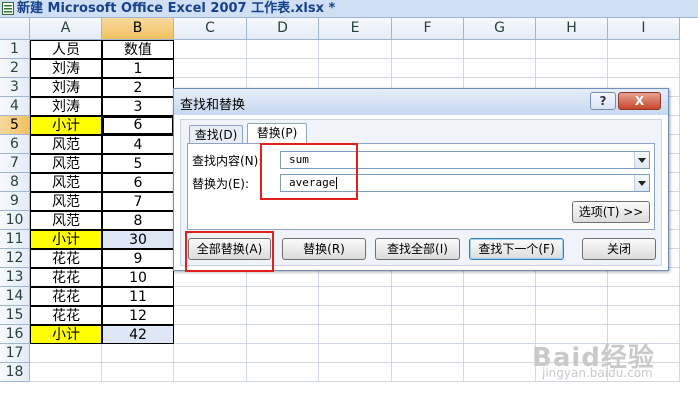 The image size is (698, 401). What do you see at coordinates (210, 315) in the screenshot?
I see `cell-c15` at bounding box center [210, 315].